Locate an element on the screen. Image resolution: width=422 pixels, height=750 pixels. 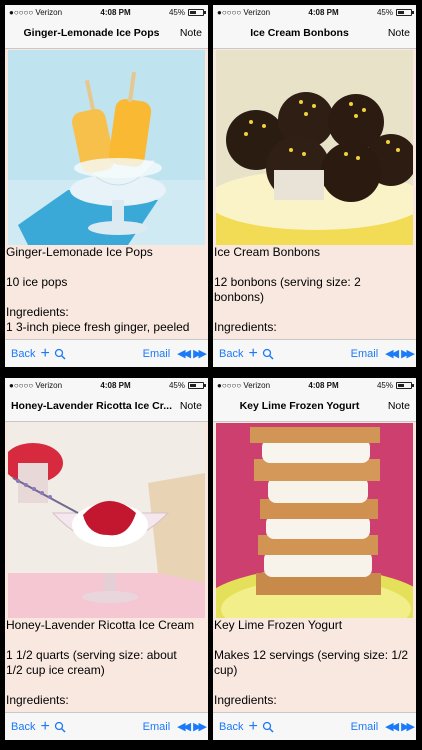
nav-bar: Ginger-Lemonade Ice Pops Note is located at coordinates (106, 34).